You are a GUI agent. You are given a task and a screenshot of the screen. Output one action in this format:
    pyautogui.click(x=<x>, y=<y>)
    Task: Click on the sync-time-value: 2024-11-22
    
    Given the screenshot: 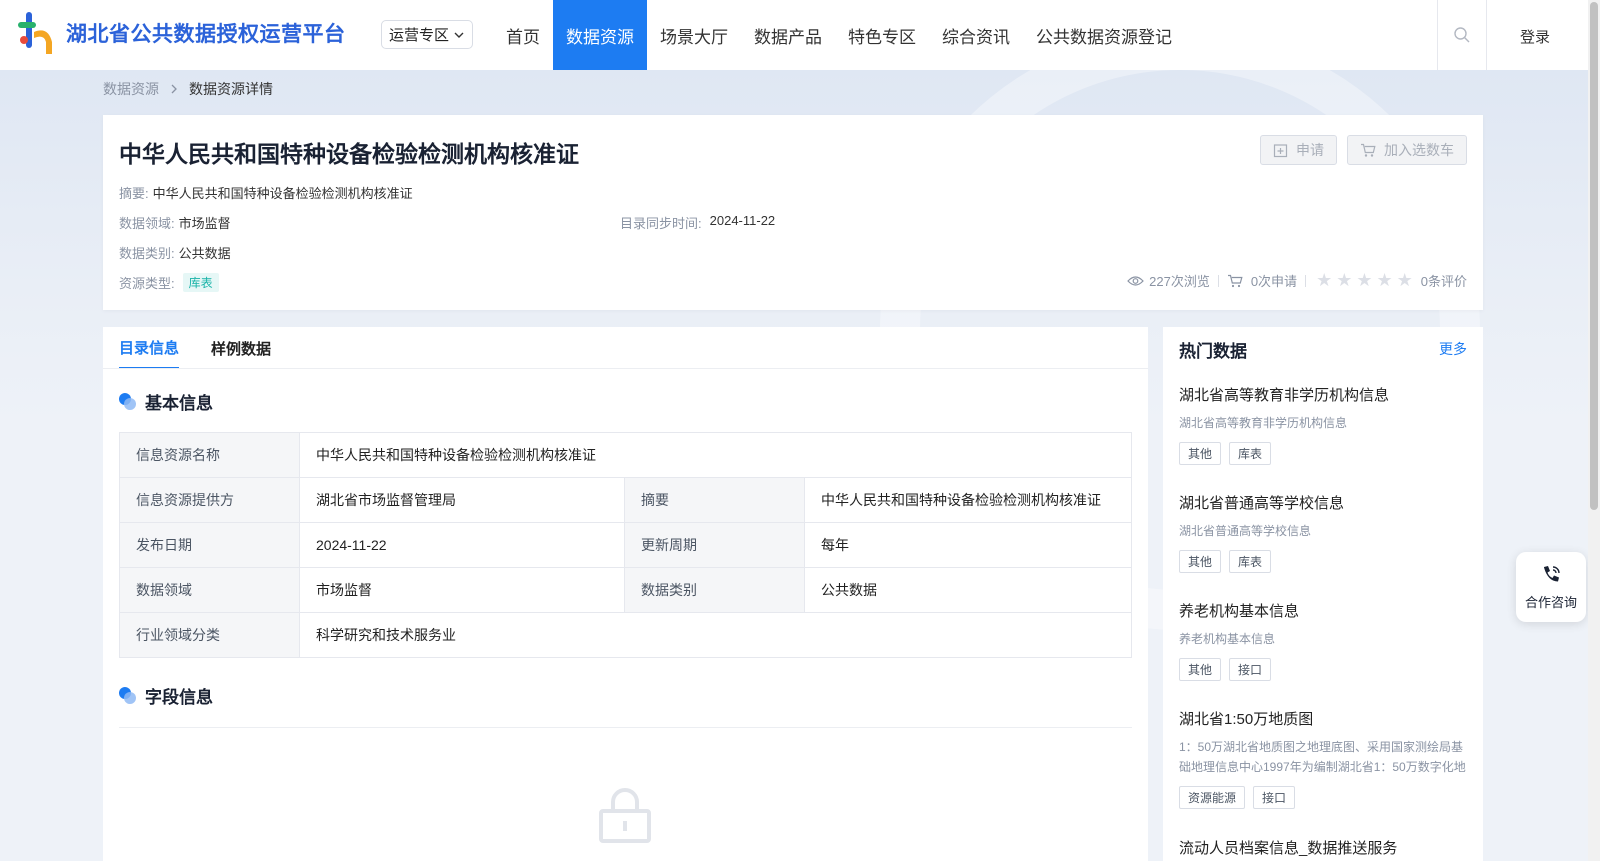 What is the action you would take?
    pyautogui.click(x=742, y=220)
    